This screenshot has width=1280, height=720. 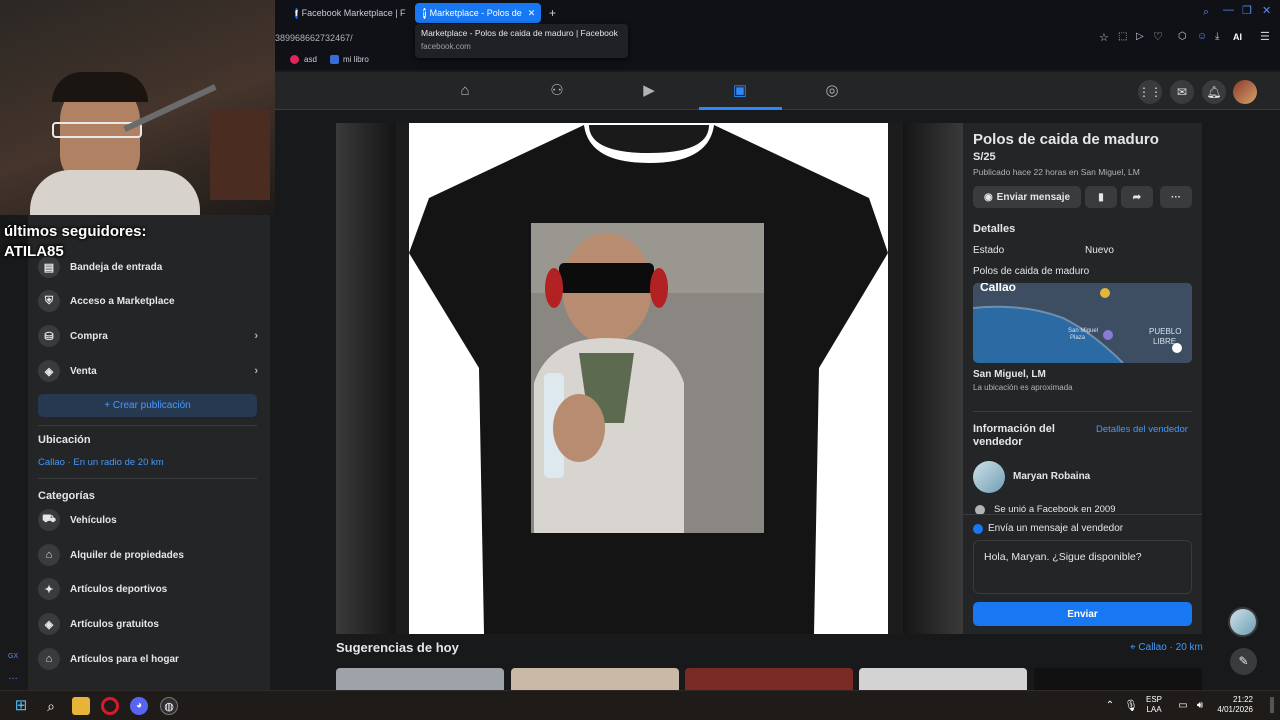 What do you see at coordinates (465, 91) in the screenshot?
I see `home-icon: ⌂` at bounding box center [465, 91].